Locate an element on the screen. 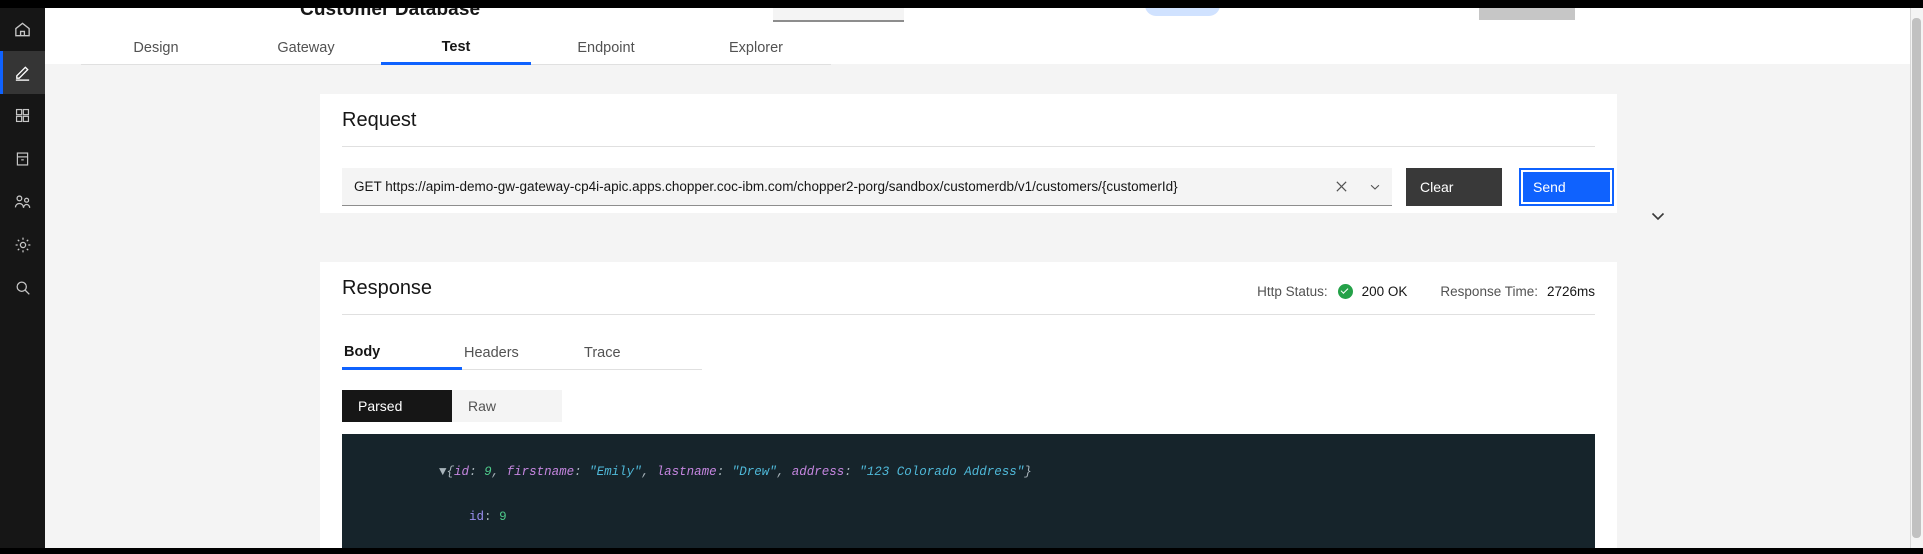 This screenshot has width=1923, height=554. sidebar-item-members is located at coordinates (22, 201).